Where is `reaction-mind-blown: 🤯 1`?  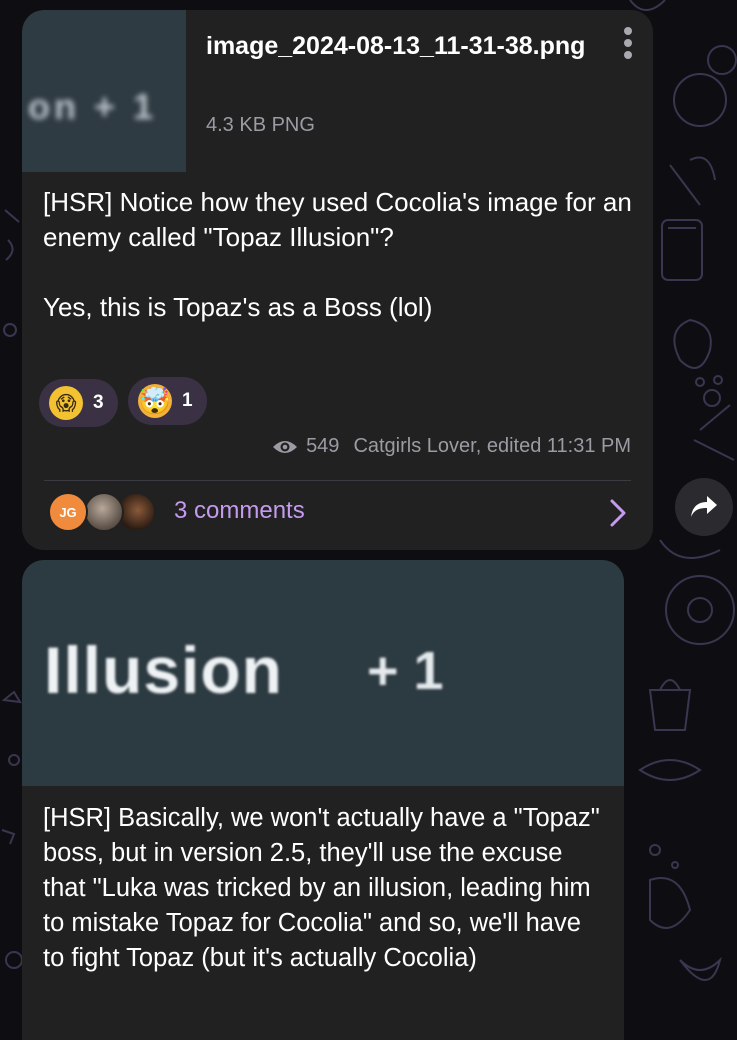
reaction-mind-blown: 🤯 1 is located at coordinates (167, 401).